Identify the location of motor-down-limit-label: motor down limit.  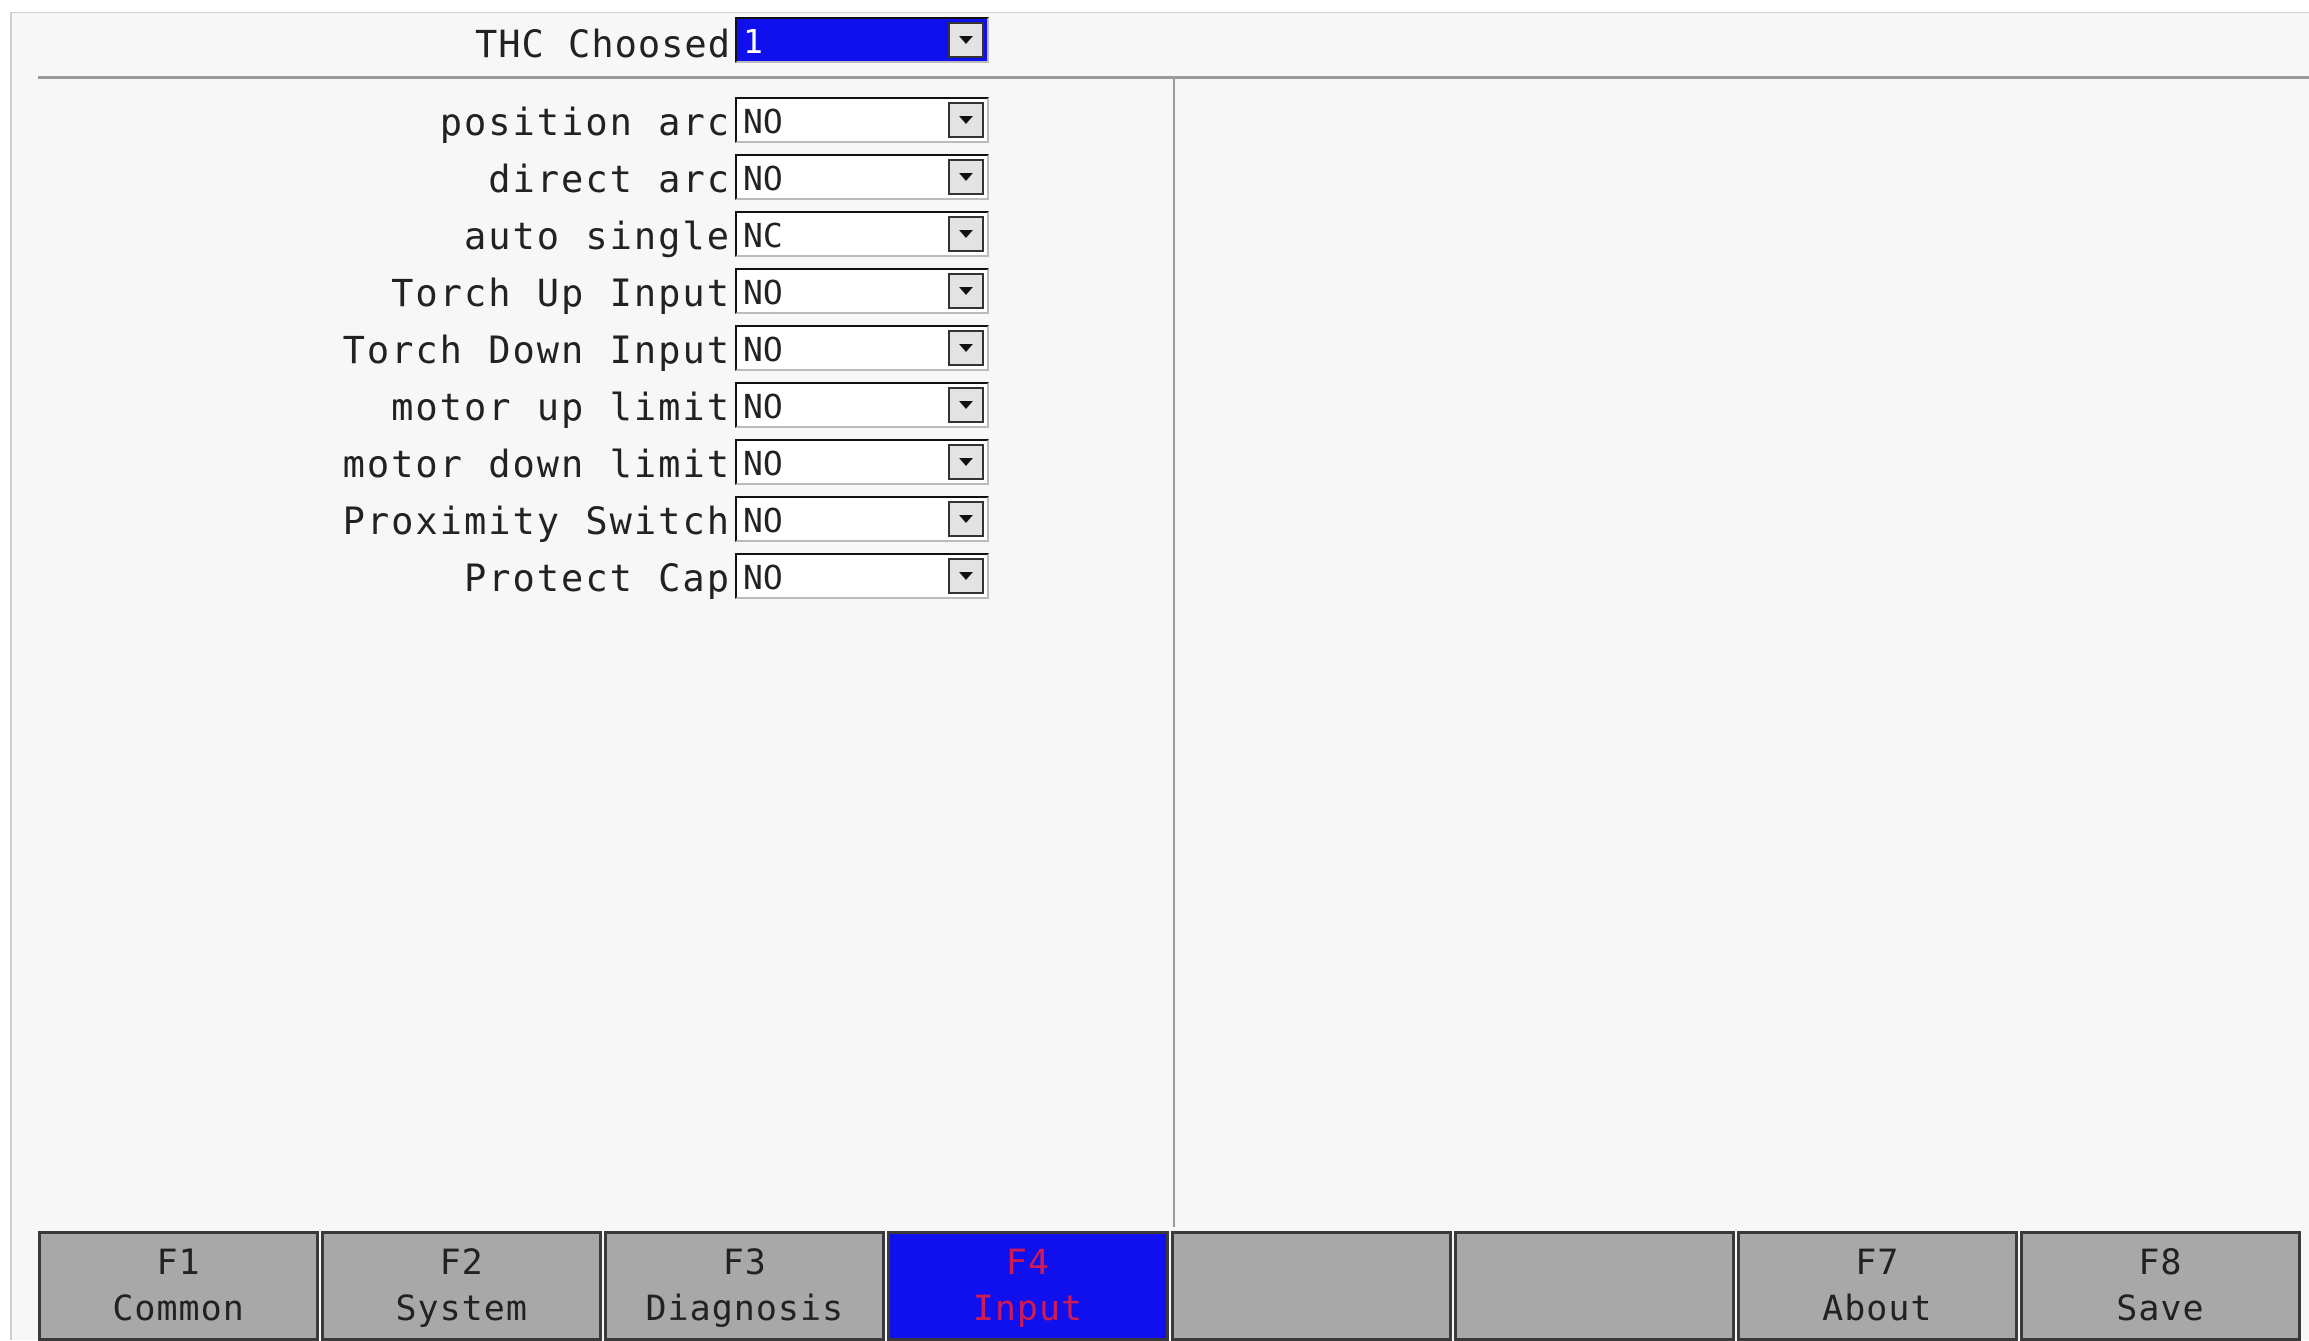
(536, 464).